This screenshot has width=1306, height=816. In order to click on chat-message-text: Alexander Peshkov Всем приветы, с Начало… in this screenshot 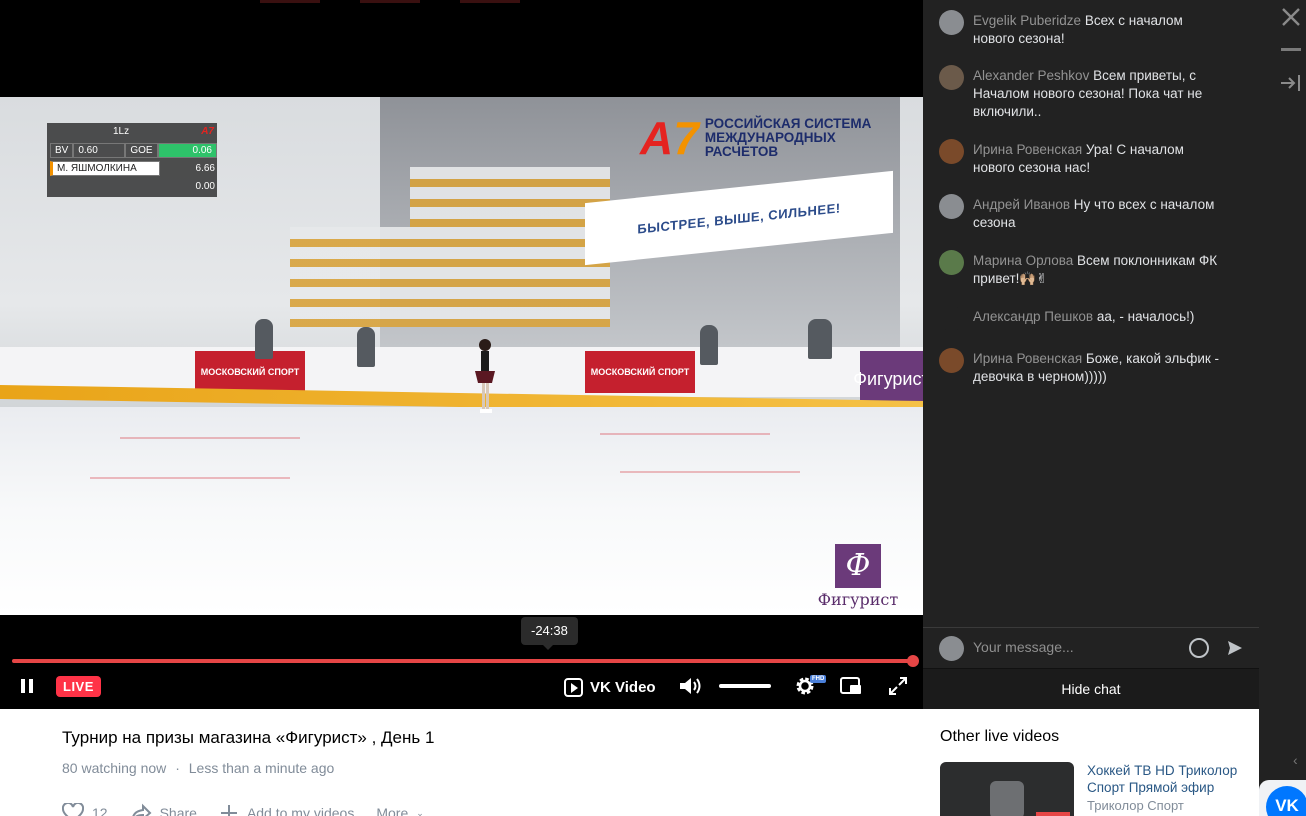, I will do `click(1100, 94)`.